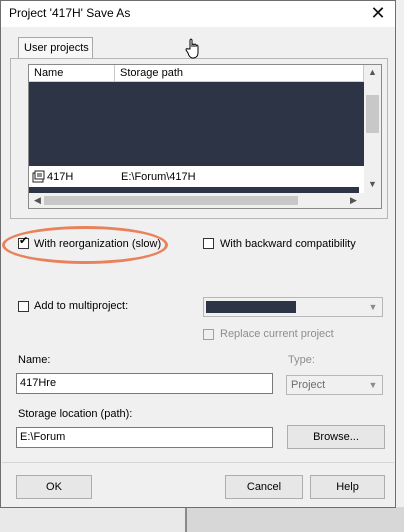 This screenshot has width=404, height=532. What do you see at coordinates (372, 184) in the screenshot?
I see `scroll-down-icon: ▼` at bounding box center [372, 184].